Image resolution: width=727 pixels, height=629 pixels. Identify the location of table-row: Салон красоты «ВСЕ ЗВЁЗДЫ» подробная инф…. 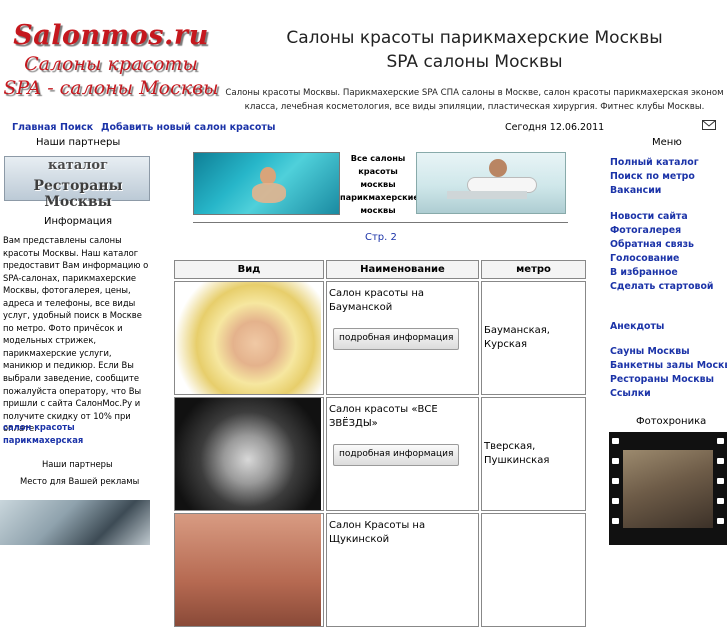
(380, 454).